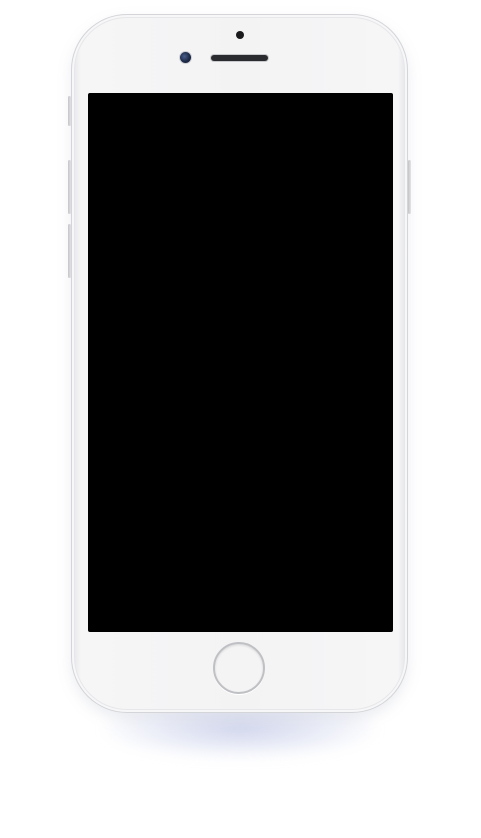  I want to click on proximity-sensor-icon, so click(240, 35).